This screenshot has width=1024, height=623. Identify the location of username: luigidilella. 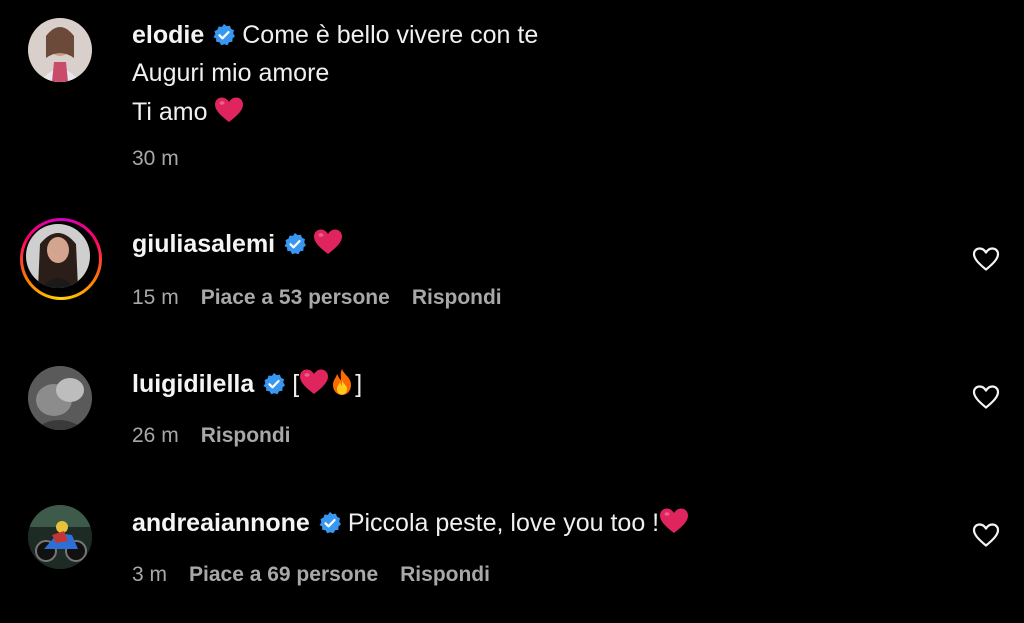
(193, 384).